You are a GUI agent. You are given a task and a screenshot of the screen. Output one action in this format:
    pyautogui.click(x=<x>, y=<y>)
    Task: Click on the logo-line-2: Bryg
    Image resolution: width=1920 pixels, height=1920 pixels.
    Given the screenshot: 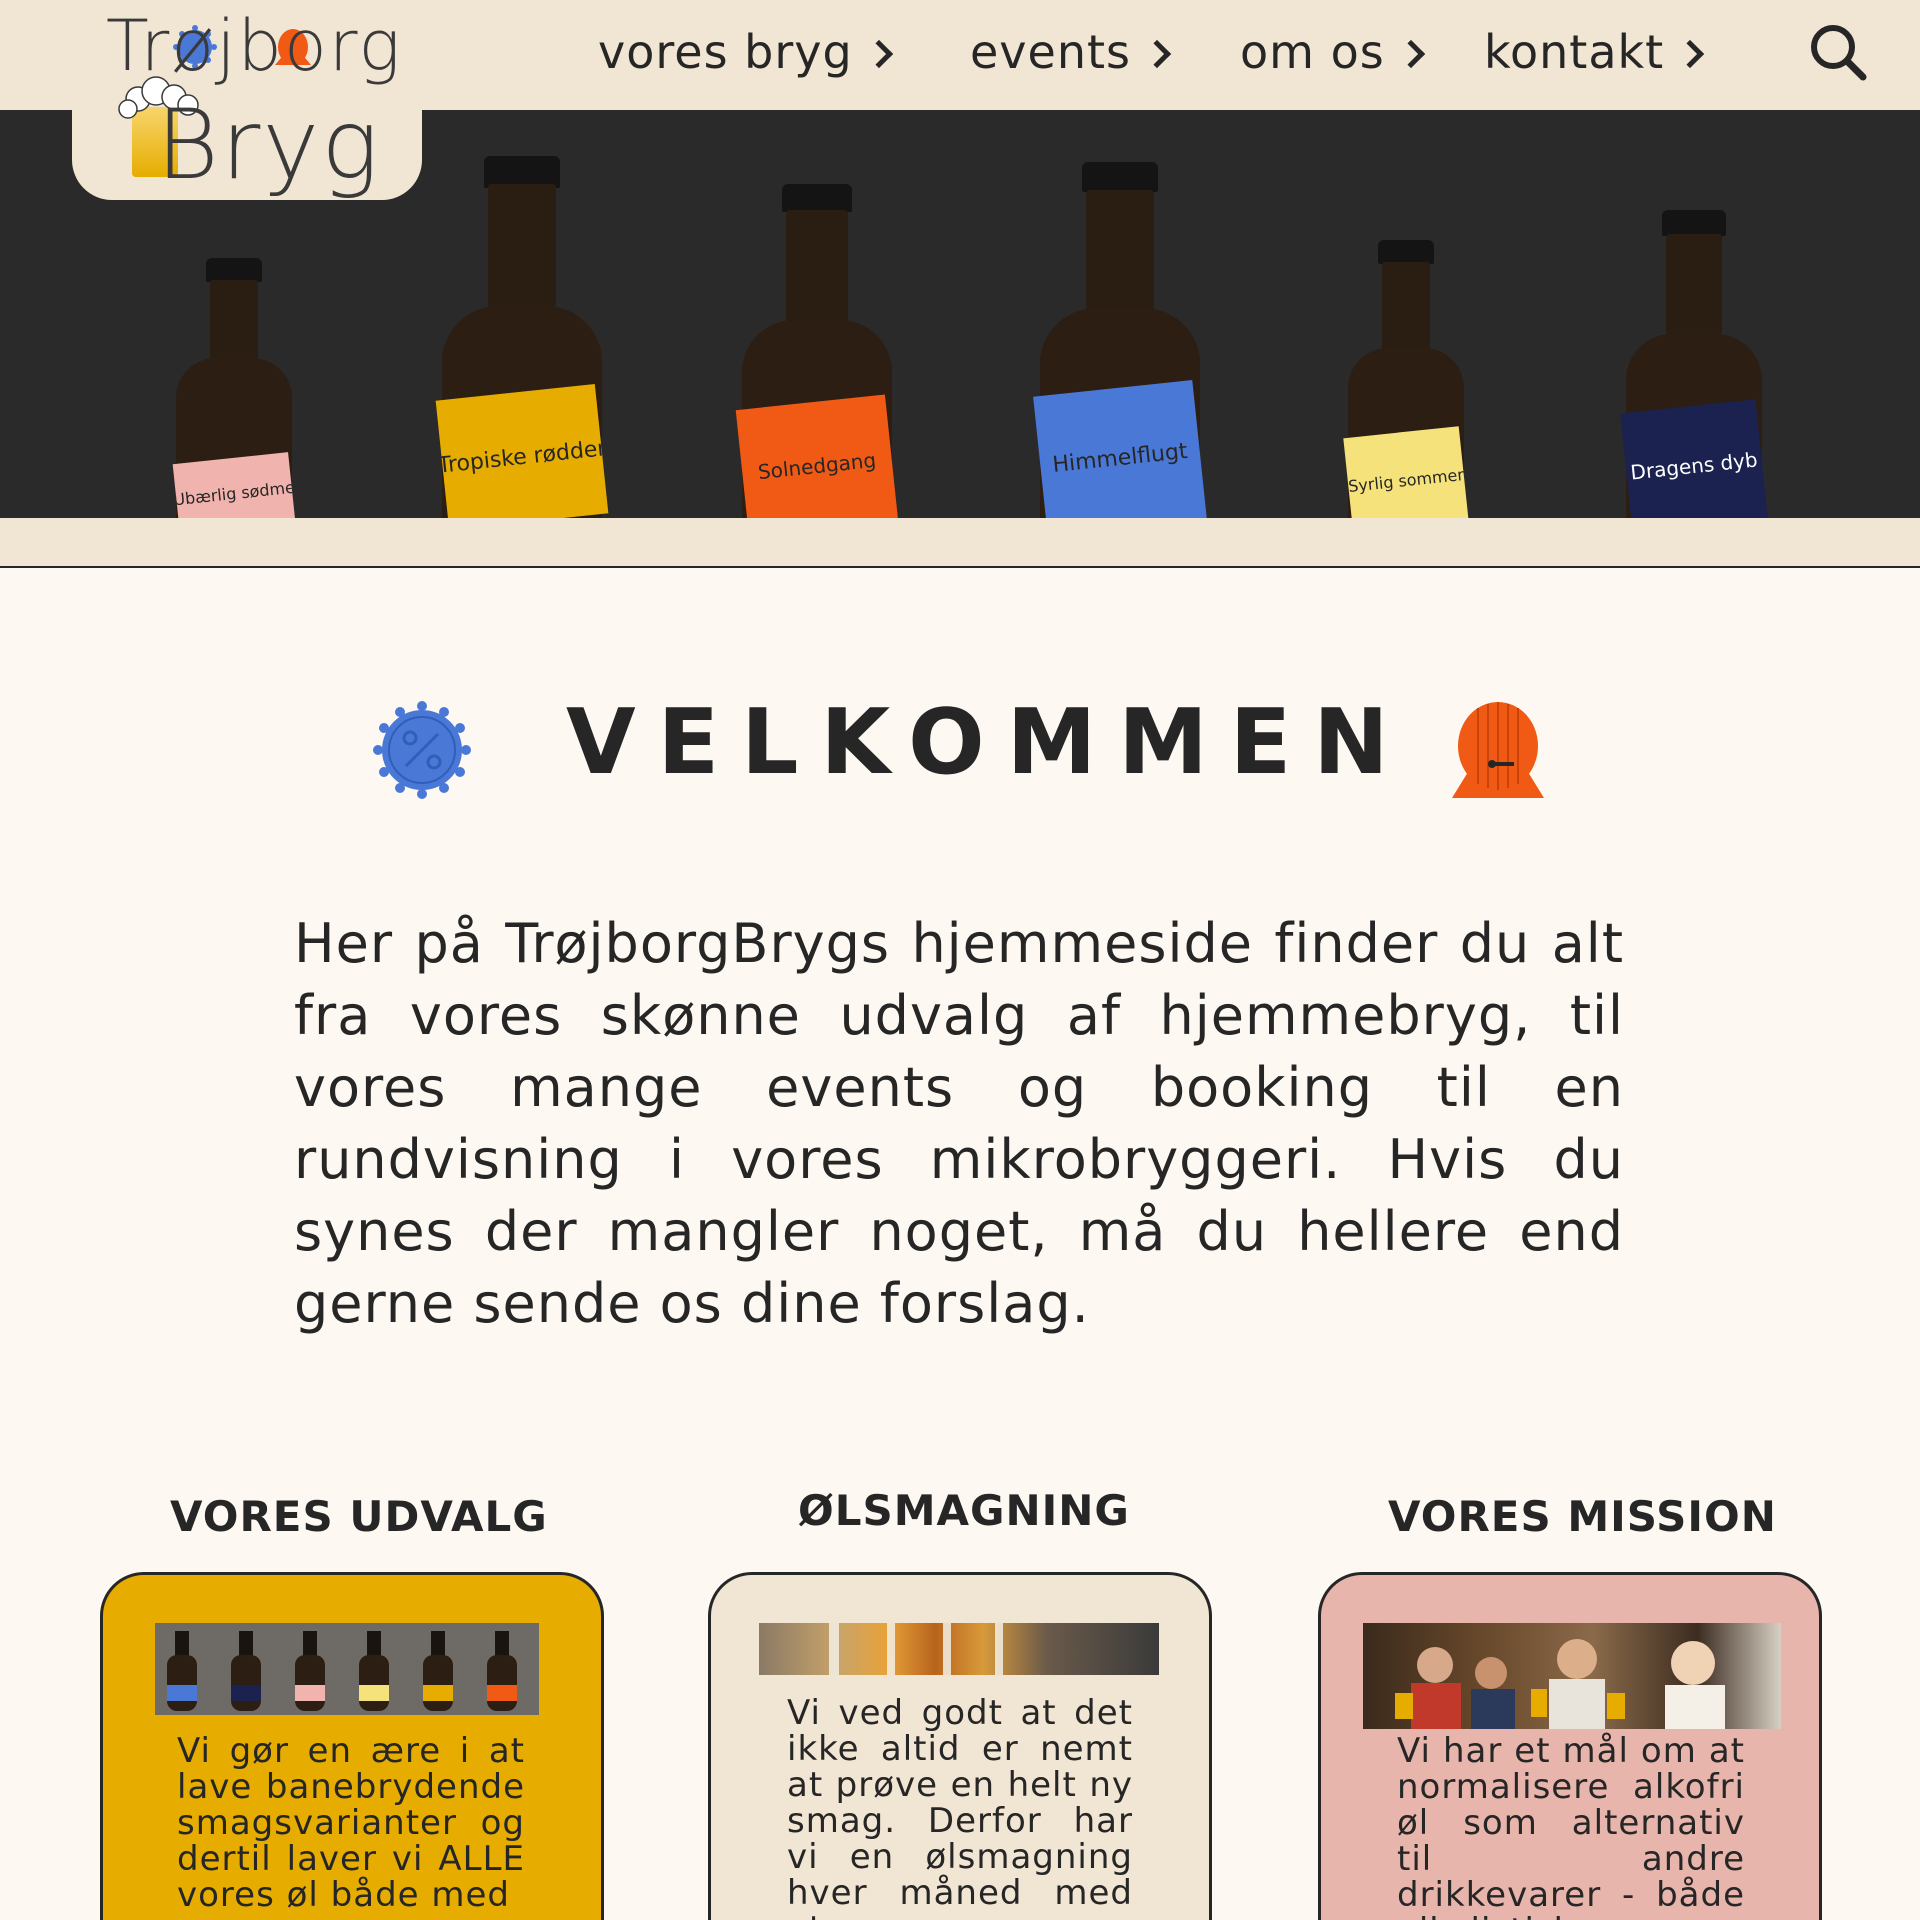 What is the action you would take?
    pyautogui.click(x=268, y=145)
    